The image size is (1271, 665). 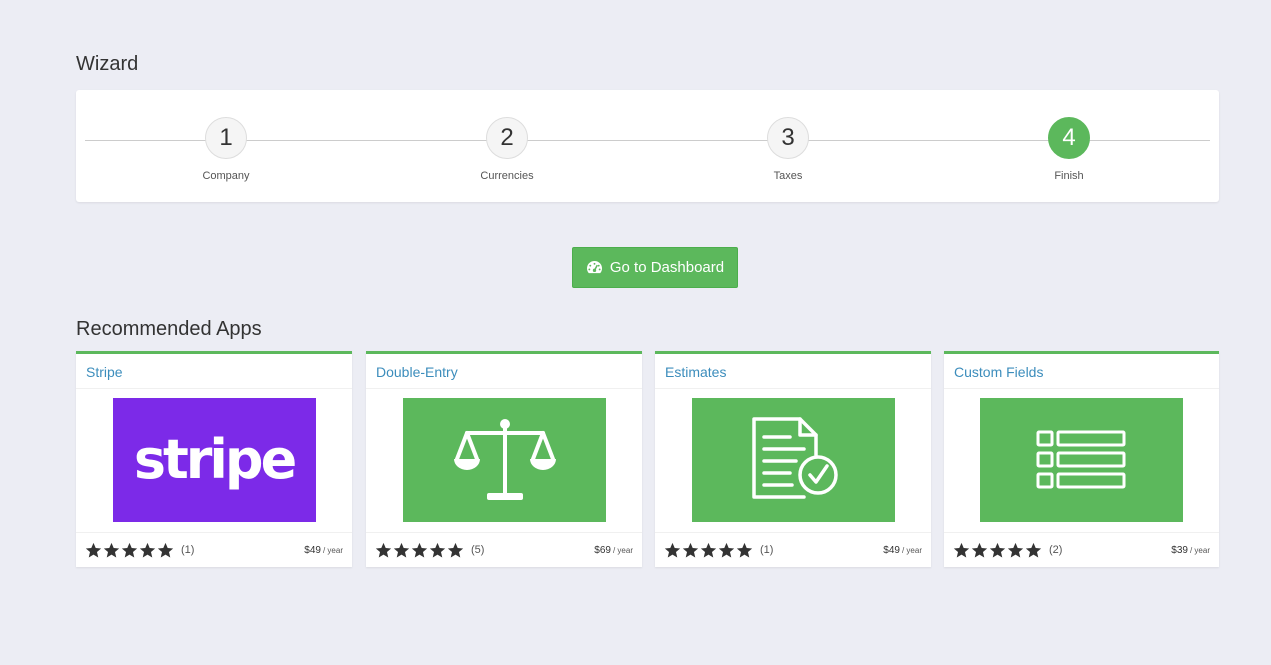 What do you see at coordinates (214, 371) in the screenshot?
I see `card-header: Stripe` at bounding box center [214, 371].